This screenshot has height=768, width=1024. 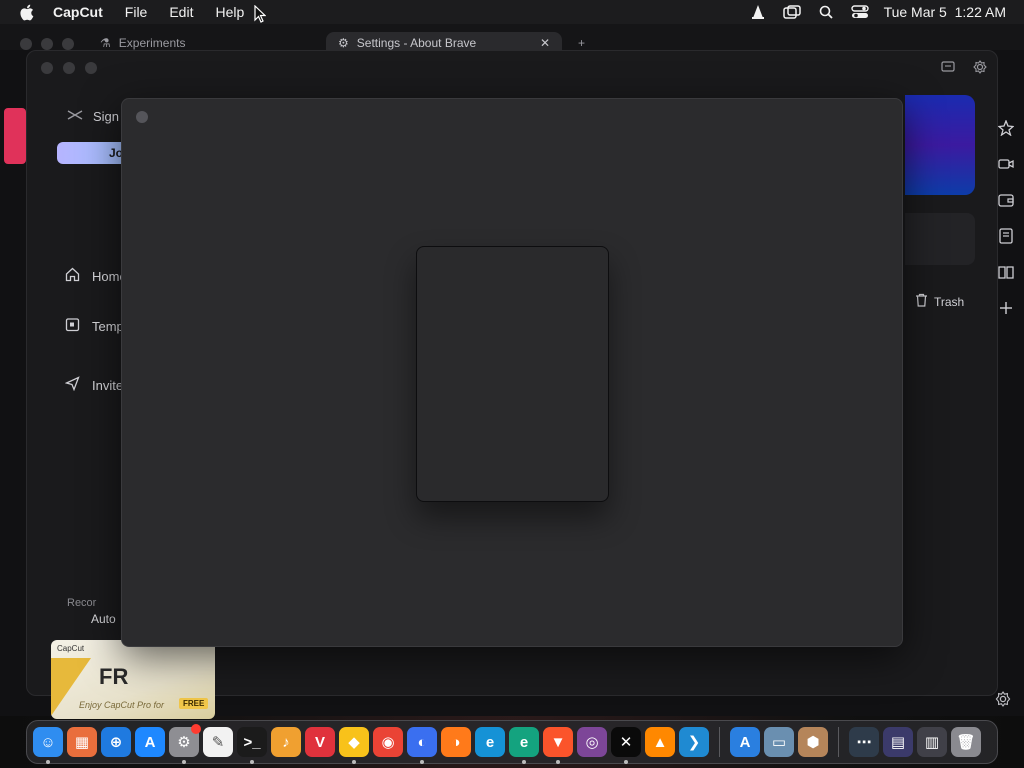 What do you see at coordinates (103, 619) in the screenshot?
I see `auto-caption-label: Auto` at bounding box center [103, 619].